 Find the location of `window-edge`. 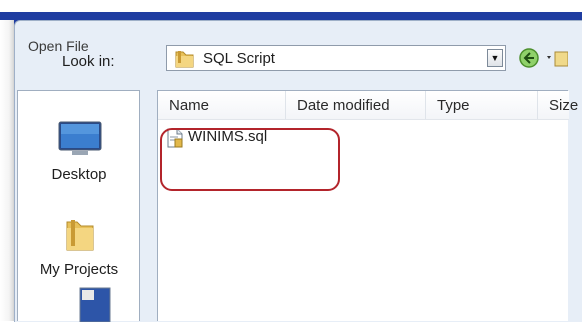

window-edge is located at coordinates (7, 170).